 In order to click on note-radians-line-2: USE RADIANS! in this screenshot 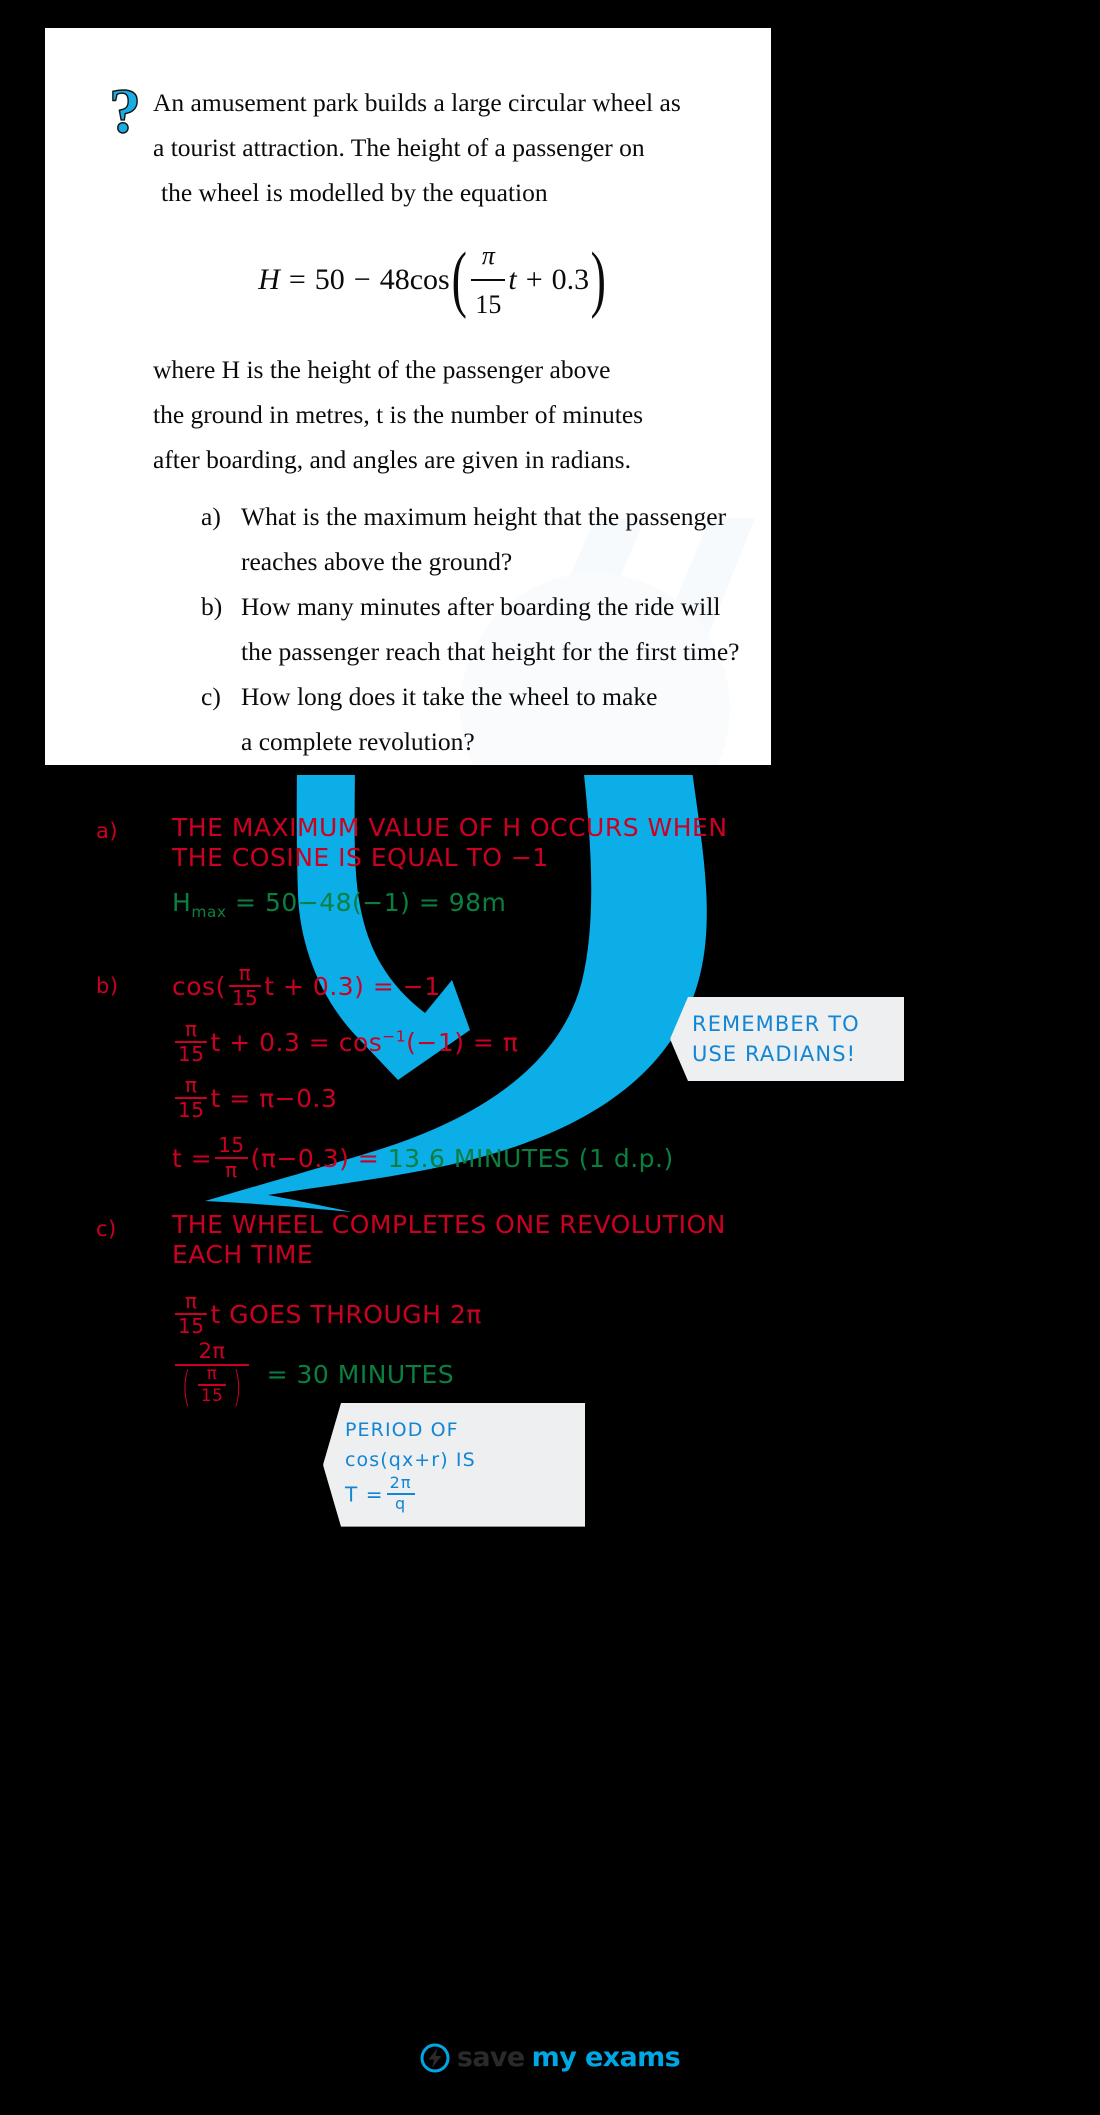, I will do `click(774, 1054)`.